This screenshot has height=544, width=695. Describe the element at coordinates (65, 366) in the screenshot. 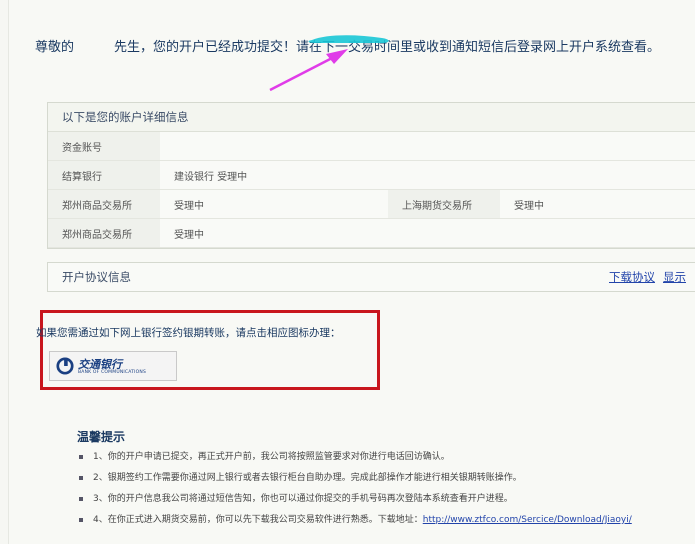

I see `bocom-logo-icon` at that location.